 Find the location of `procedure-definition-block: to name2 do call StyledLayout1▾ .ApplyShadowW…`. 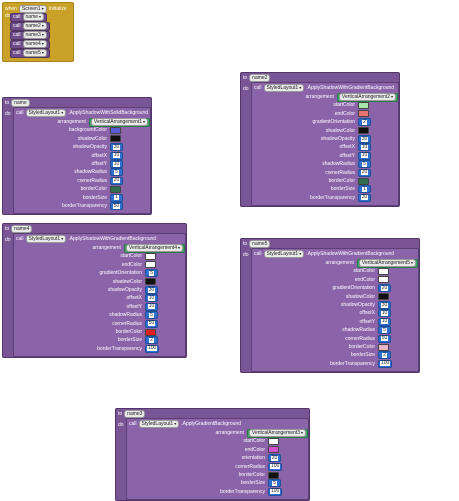

procedure-definition-block: to name2 do call StyledLayout1▾ .ApplyShadowW… is located at coordinates (320, 140).